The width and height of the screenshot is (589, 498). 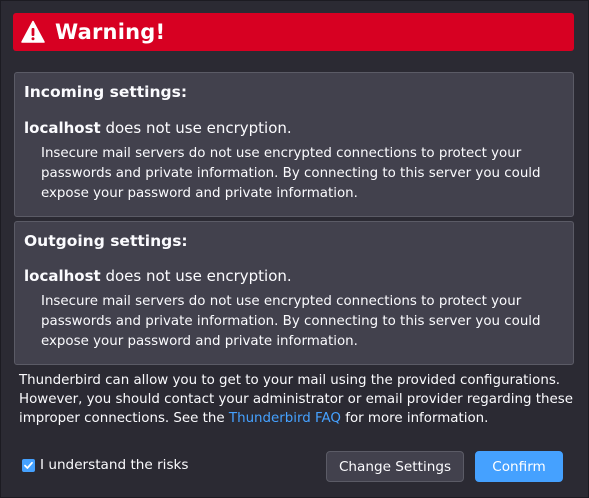 I want to click on risk-label: I understand the risks, so click(x=114, y=465).